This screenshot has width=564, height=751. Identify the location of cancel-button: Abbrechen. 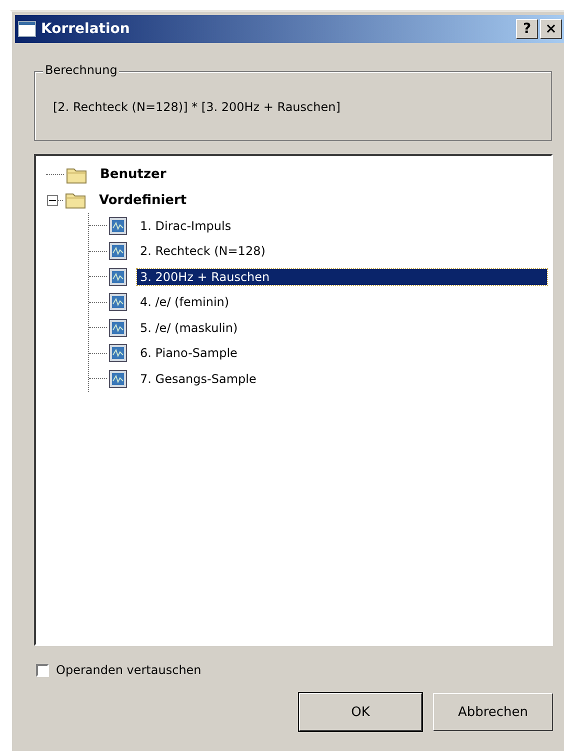
(493, 712).